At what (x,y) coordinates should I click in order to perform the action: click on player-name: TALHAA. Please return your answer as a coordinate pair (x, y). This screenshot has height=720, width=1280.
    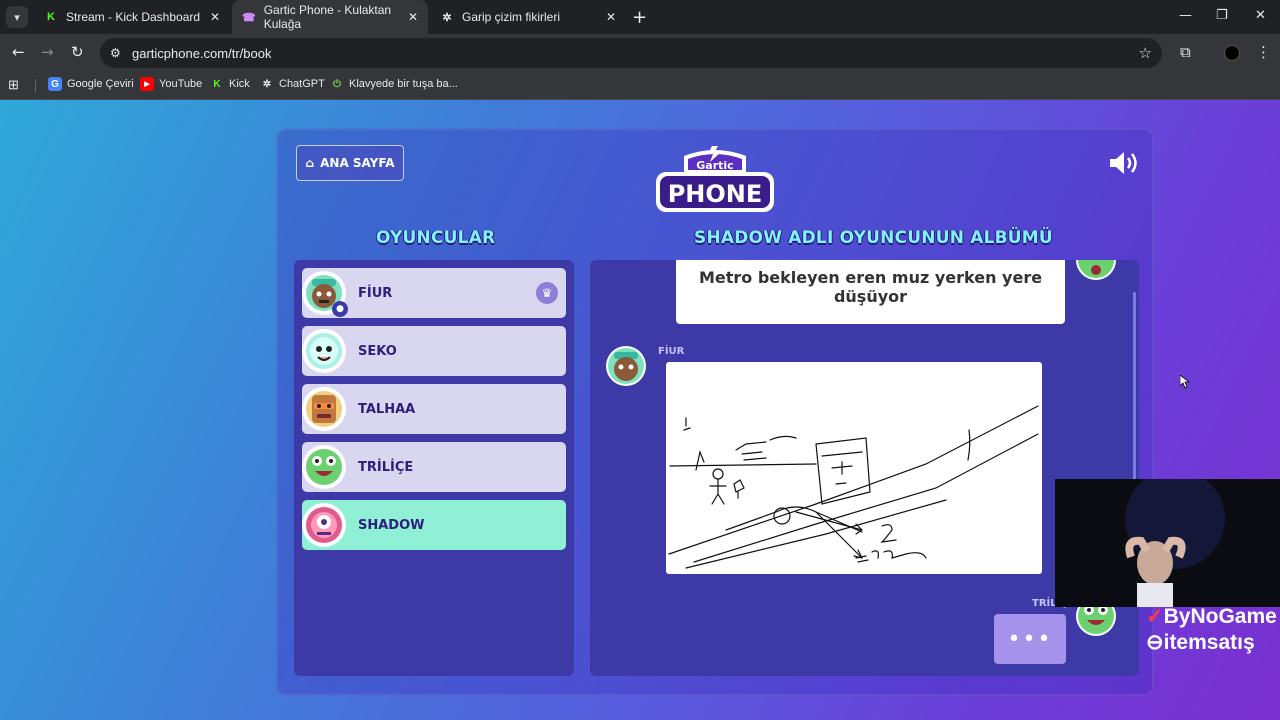
    Looking at the image, I should click on (387, 409).